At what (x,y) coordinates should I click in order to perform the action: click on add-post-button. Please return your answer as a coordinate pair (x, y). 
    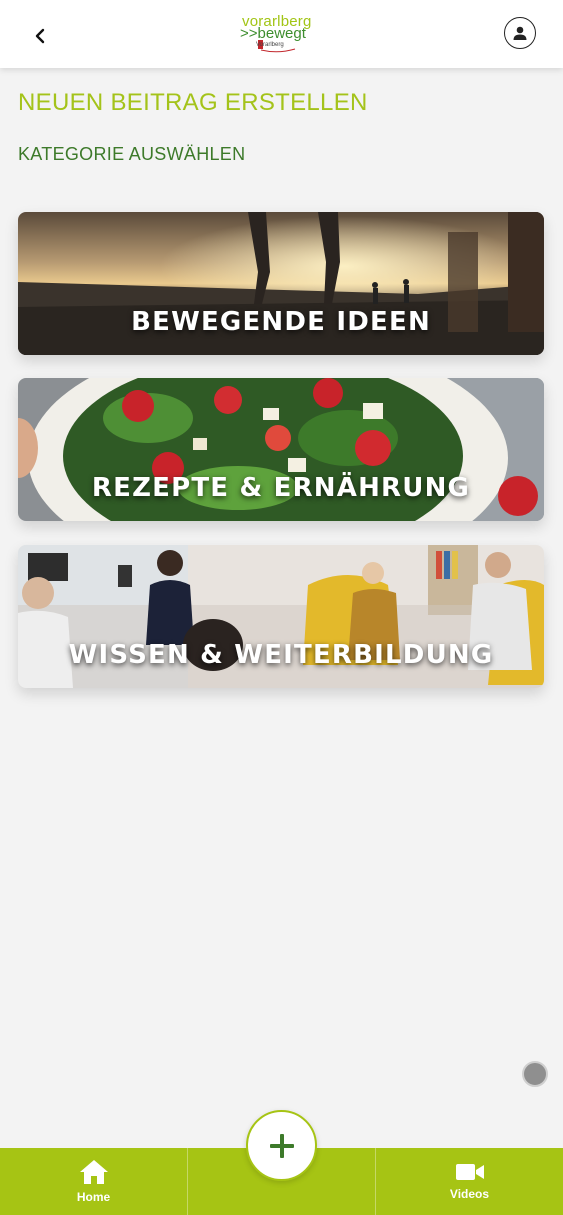
    Looking at the image, I should click on (281, 1145).